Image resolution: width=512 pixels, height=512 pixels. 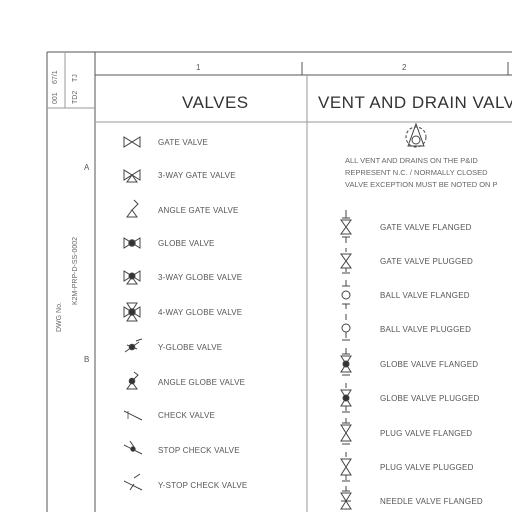 I want to click on vent-label-globe-flanged: GLOBE VALVE FLANGED, so click(x=429, y=364).